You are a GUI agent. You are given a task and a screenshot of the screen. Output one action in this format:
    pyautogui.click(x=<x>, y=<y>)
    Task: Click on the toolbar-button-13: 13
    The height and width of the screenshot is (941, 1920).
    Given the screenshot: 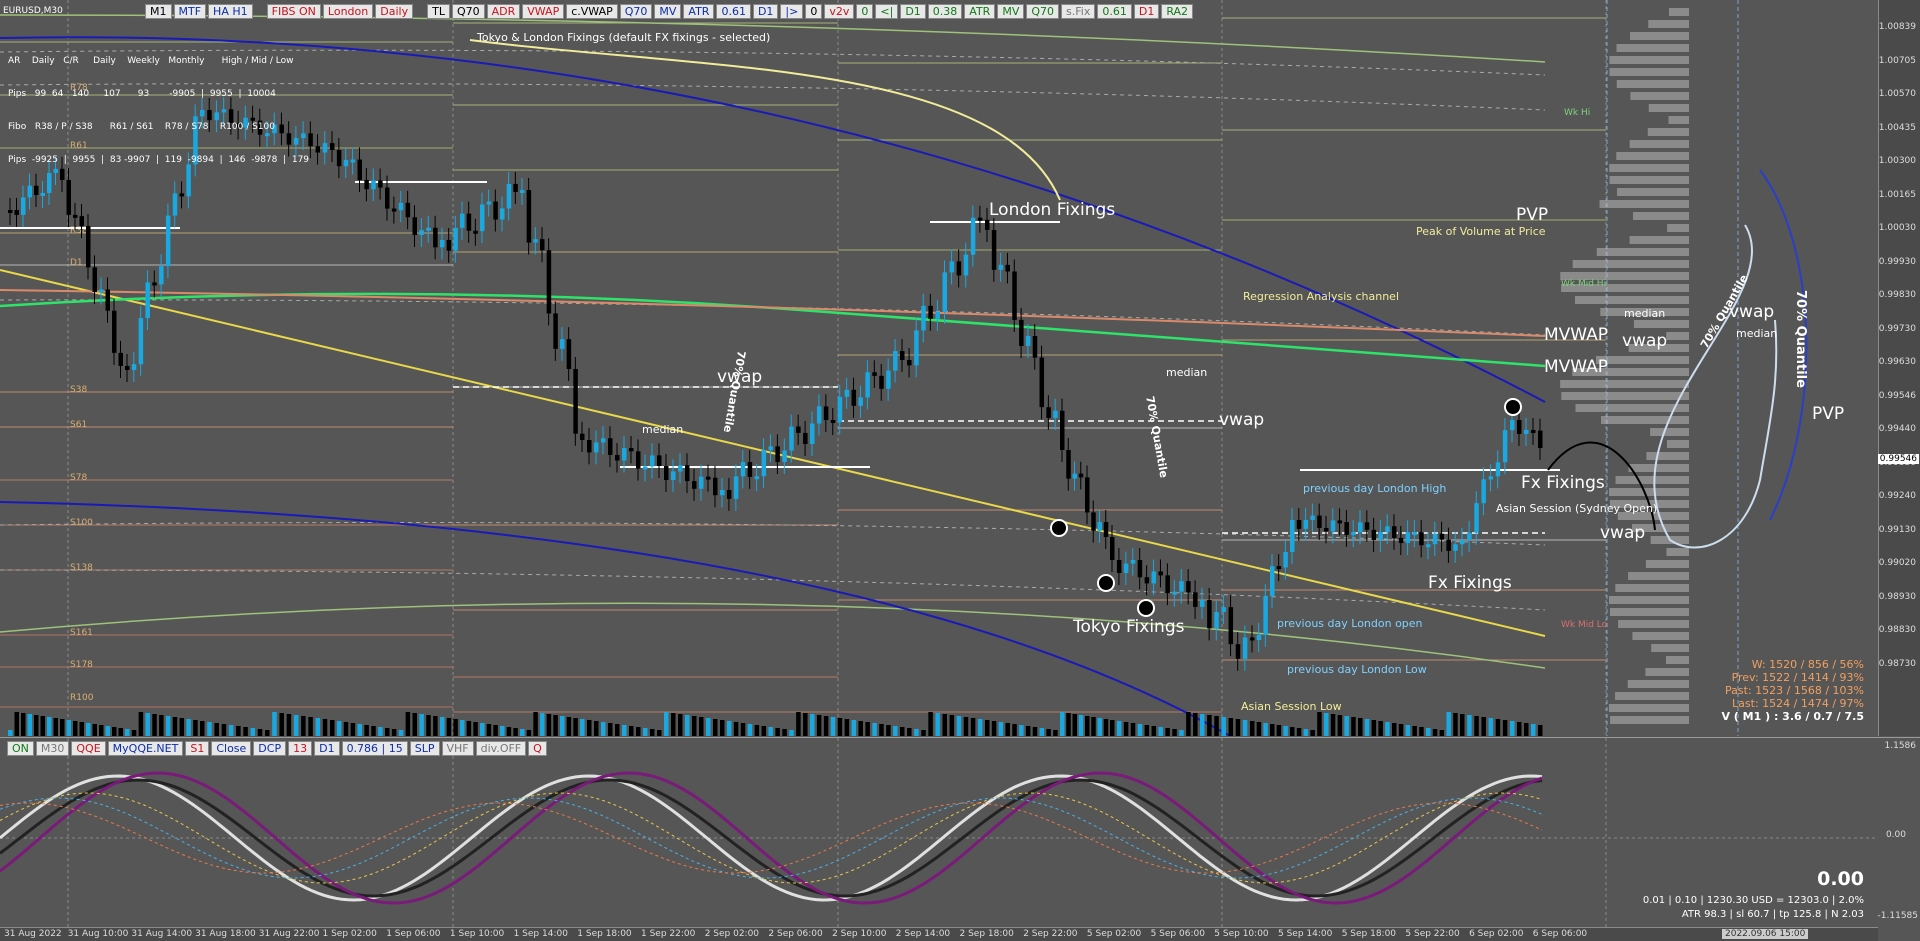 What is the action you would take?
    pyautogui.click(x=300, y=748)
    